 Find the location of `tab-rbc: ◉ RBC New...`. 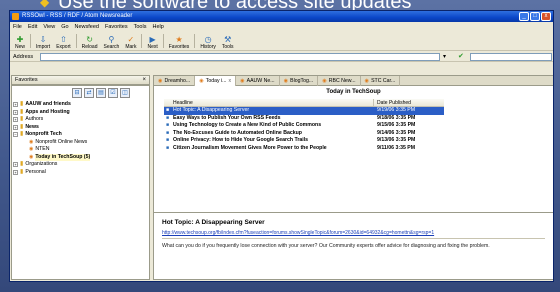

tab-rbc: ◉ RBC New... is located at coordinates (339, 81).